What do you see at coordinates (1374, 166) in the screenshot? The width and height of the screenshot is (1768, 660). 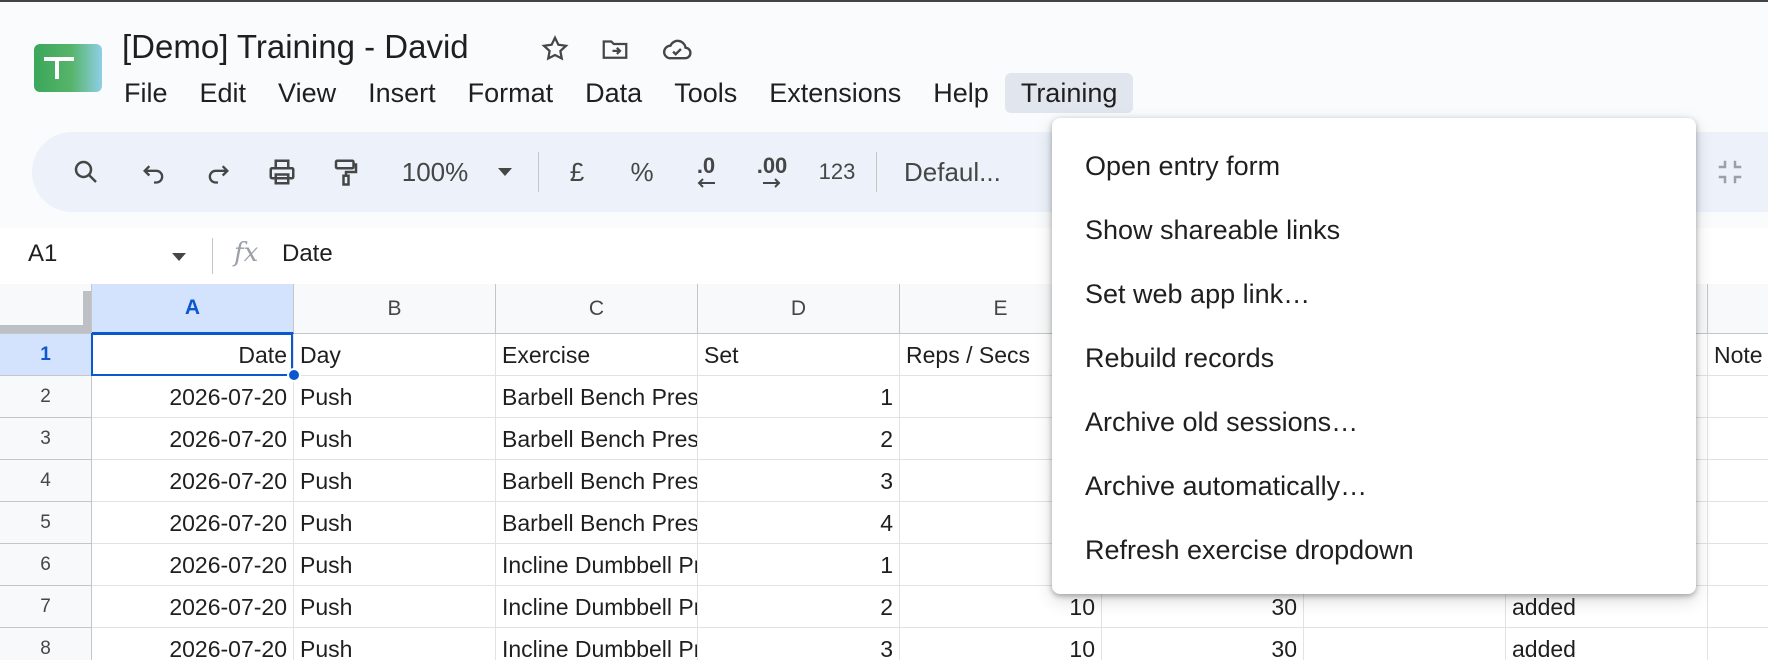 I see `menu-item-open-entry-form: Open entry form` at bounding box center [1374, 166].